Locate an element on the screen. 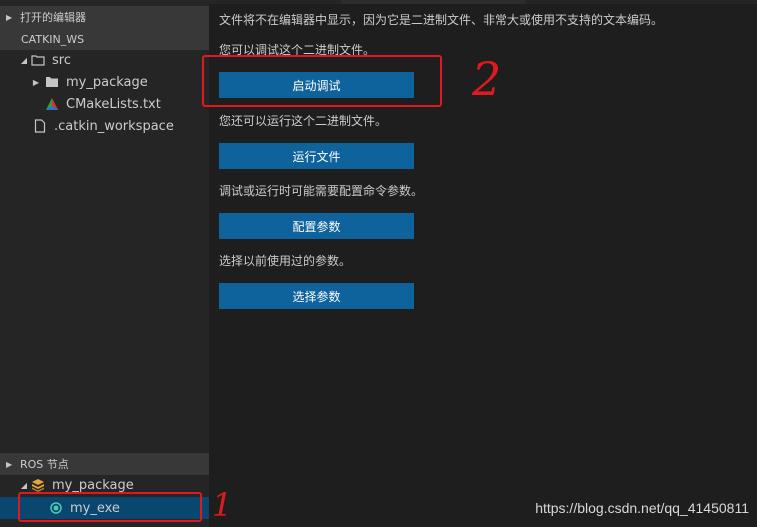  configure-args-button: 配置参数 is located at coordinates (316, 226).